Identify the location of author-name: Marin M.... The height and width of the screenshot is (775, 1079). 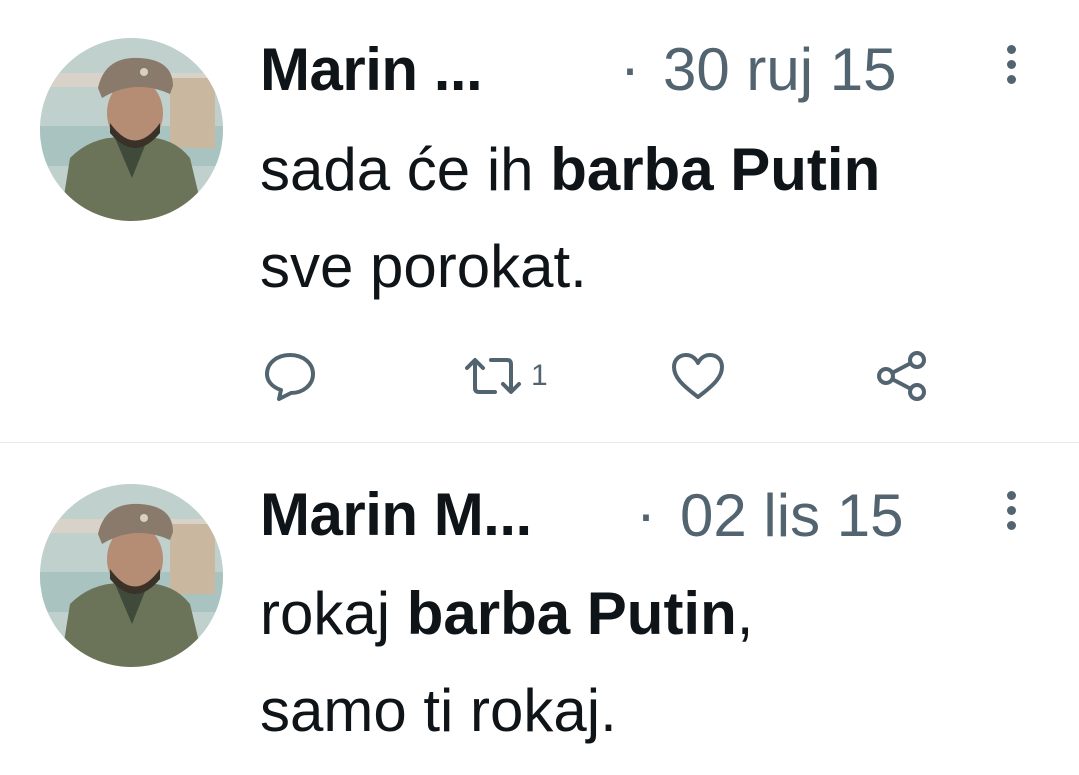
(396, 515).